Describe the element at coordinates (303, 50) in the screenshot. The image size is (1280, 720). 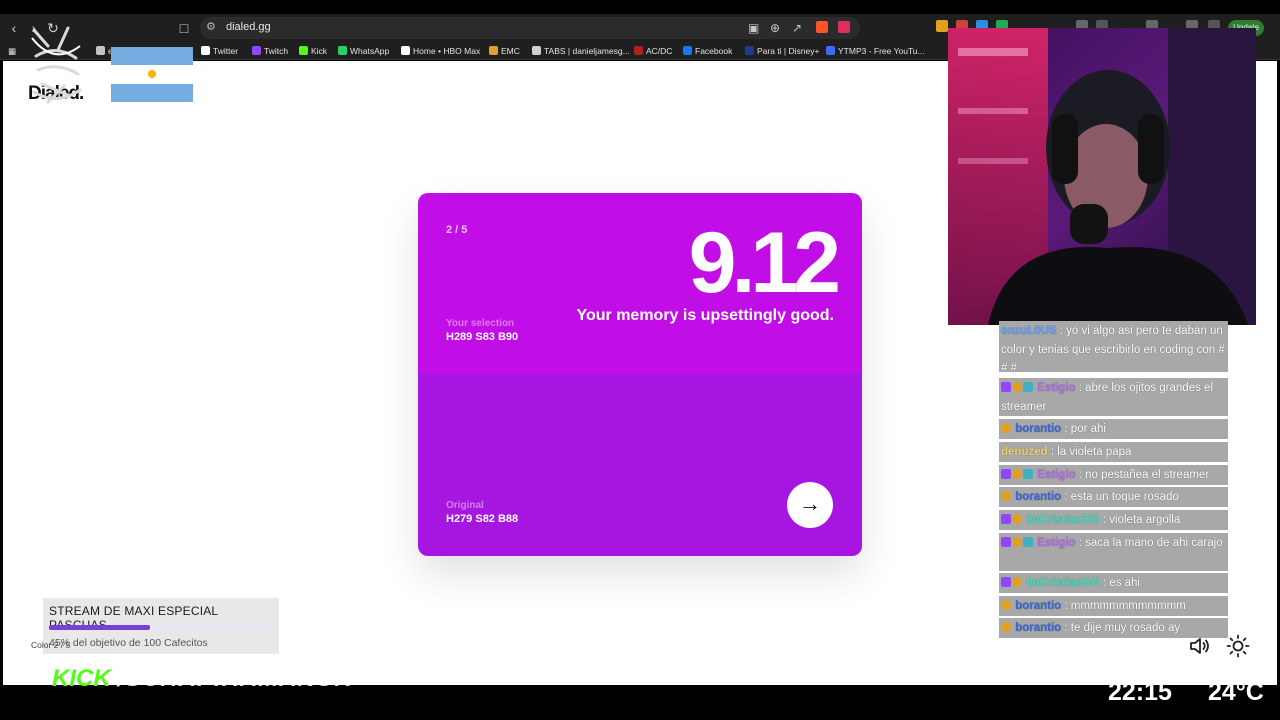
I see `kick-logo-icon` at that location.